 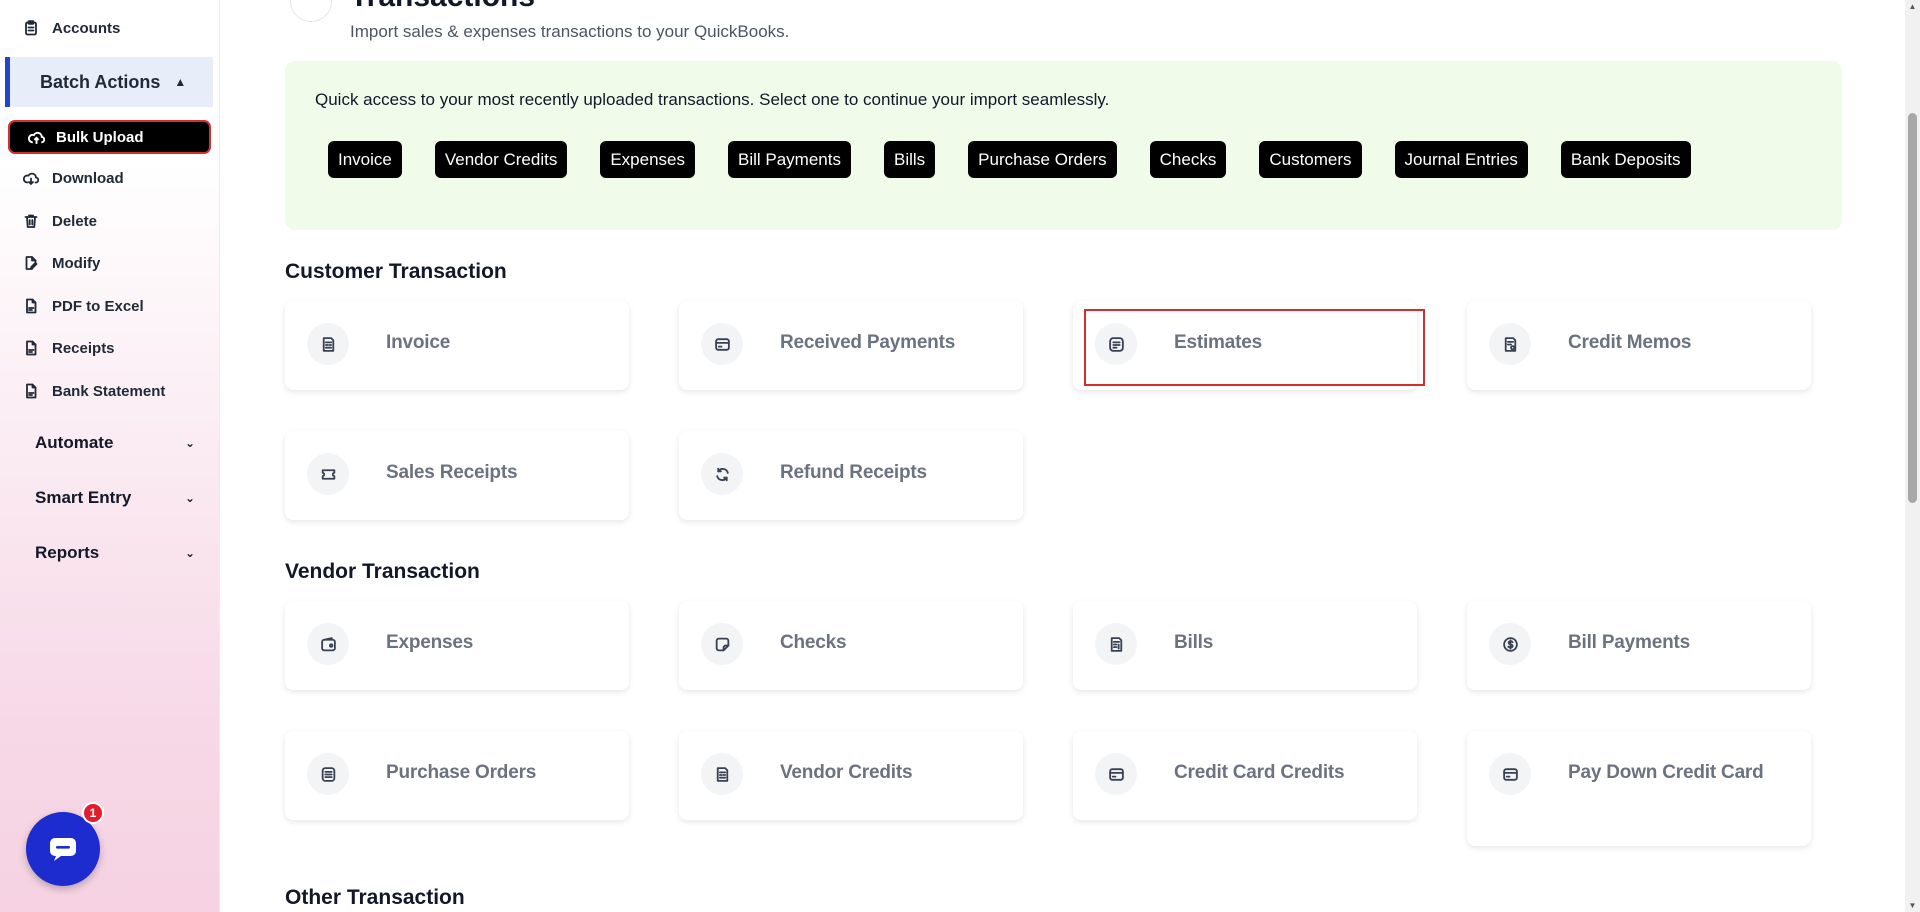 What do you see at coordinates (74, 442) in the screenshot?
I see `sidebar-group-label: Automate` at bounding box center [74, 442].